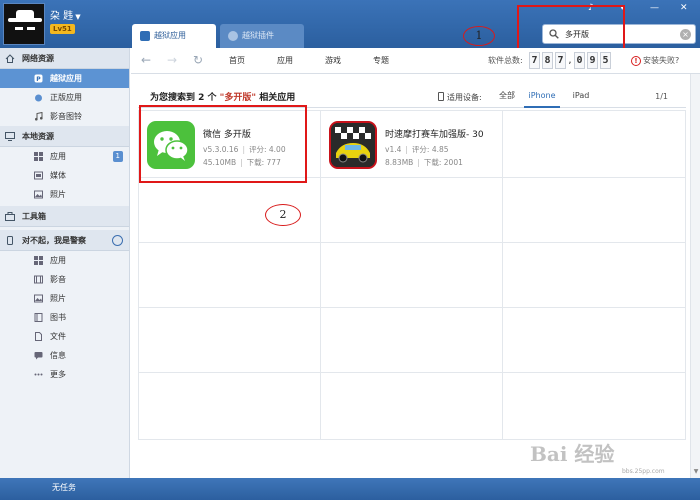 Image resolution: width=700 pixels, height=500 pixels. What do you see at coordinates (605, 60) in the screenshot?
I see `count-digit: 5` at bounding box center [605, 60].